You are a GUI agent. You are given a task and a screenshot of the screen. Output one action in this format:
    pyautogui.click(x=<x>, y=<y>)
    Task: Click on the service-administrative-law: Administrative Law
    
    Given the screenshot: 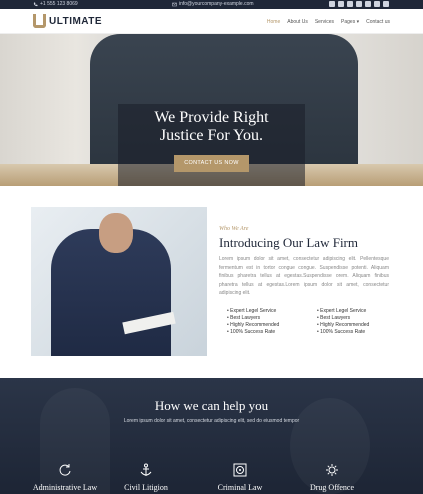 What is the action you would take?
    pyautogui.click(x=65, y=477)
    